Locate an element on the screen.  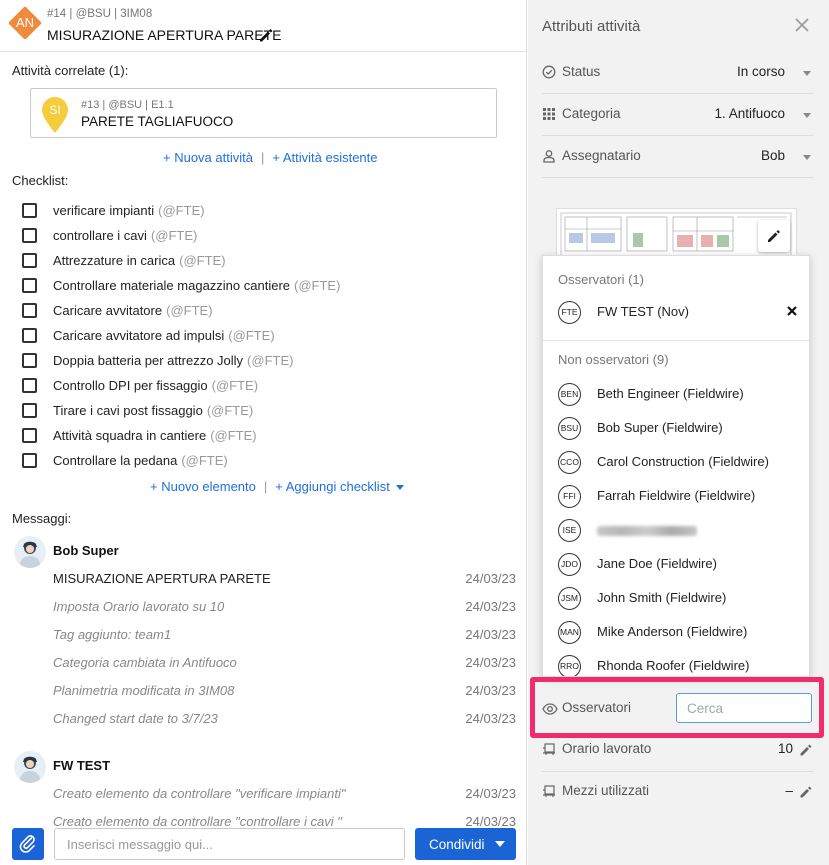
divider is located at coordinates (676, 340).